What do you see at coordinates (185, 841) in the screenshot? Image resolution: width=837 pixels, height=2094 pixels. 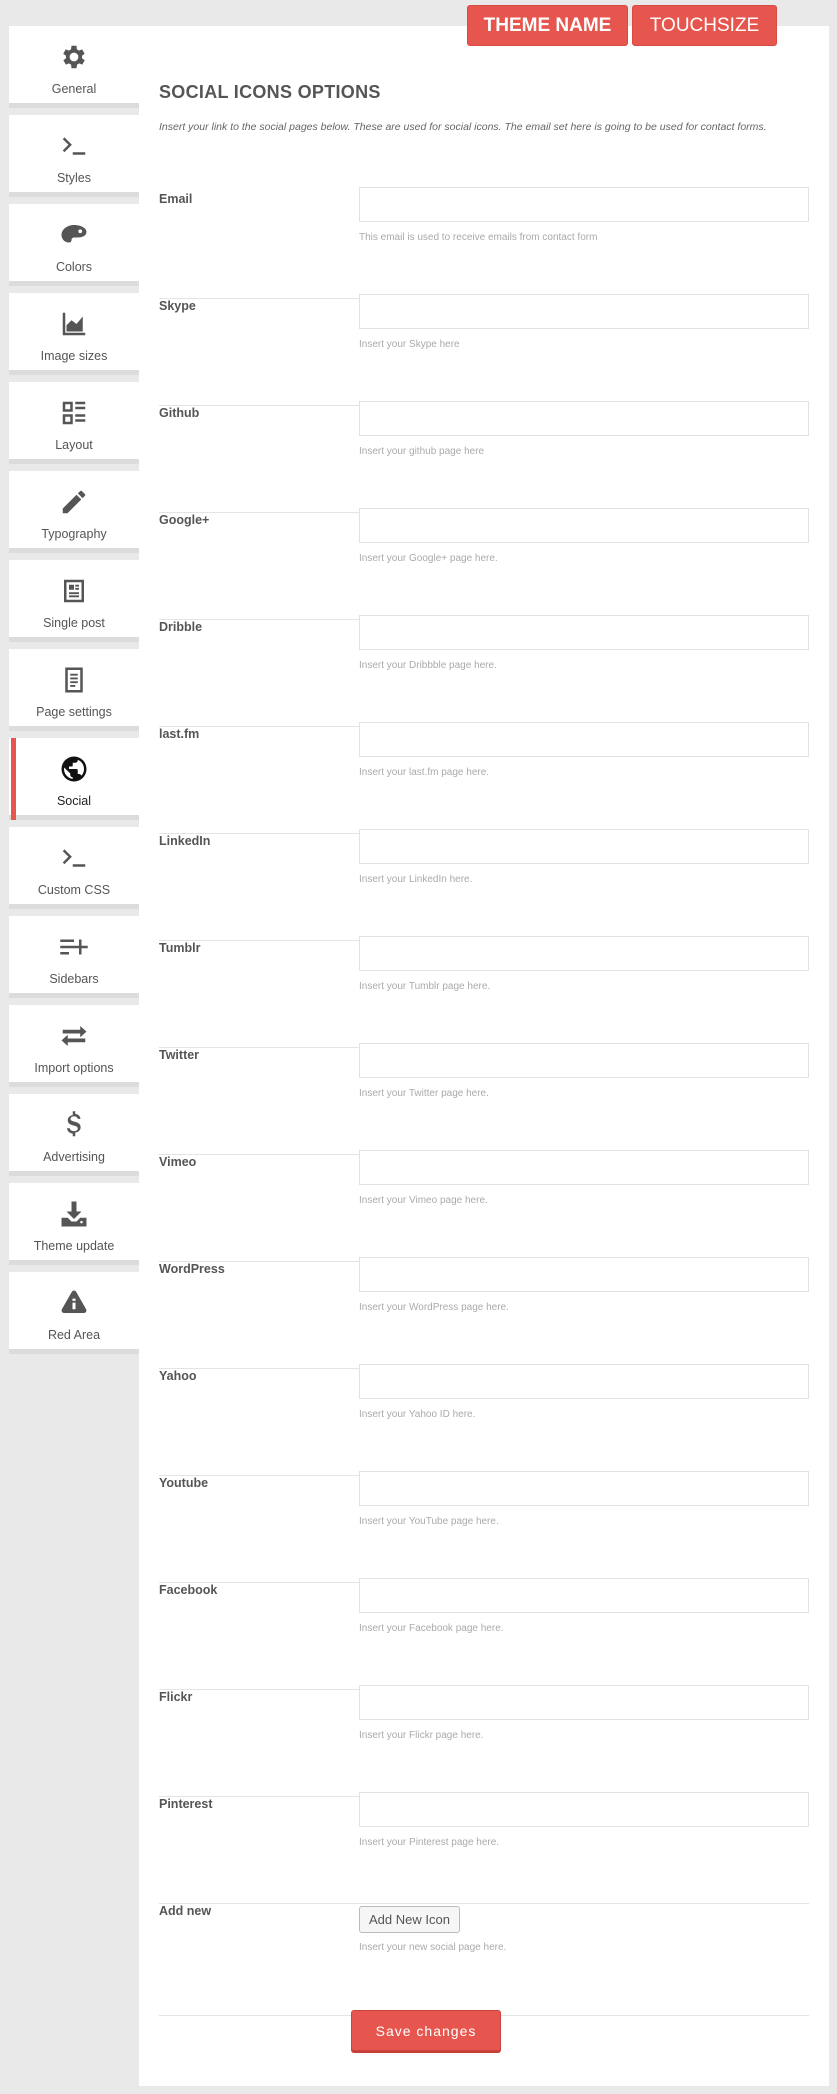 I see `linkedin-label: LinkedIn` at bounding box center [185, 841].